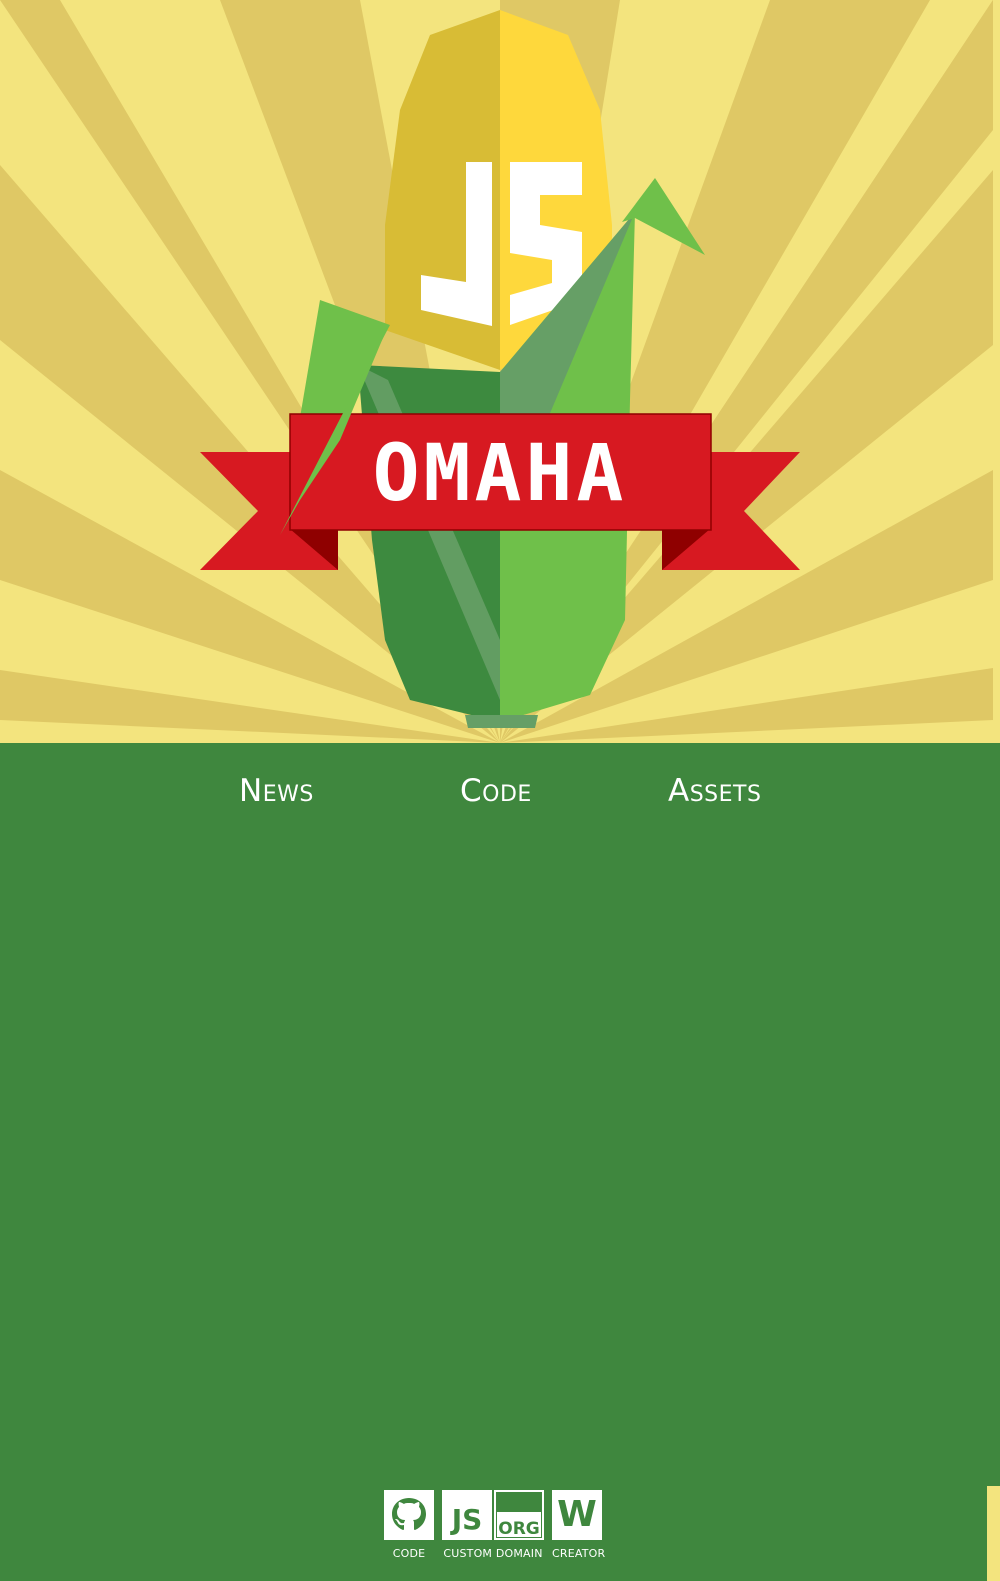 This screenshot has width=1000, height=1581. I want to click on main-nav: News Code Assets, so click(500, 794).